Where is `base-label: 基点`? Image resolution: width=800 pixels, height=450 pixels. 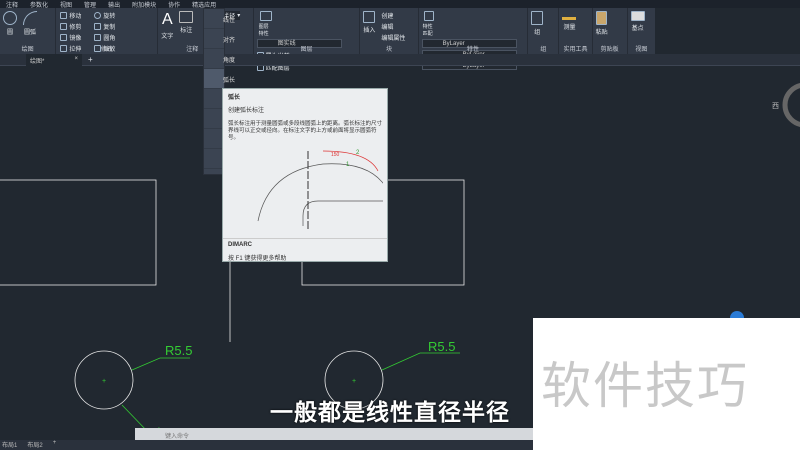
base-label: 基点 is located at coordinates (637, 29).